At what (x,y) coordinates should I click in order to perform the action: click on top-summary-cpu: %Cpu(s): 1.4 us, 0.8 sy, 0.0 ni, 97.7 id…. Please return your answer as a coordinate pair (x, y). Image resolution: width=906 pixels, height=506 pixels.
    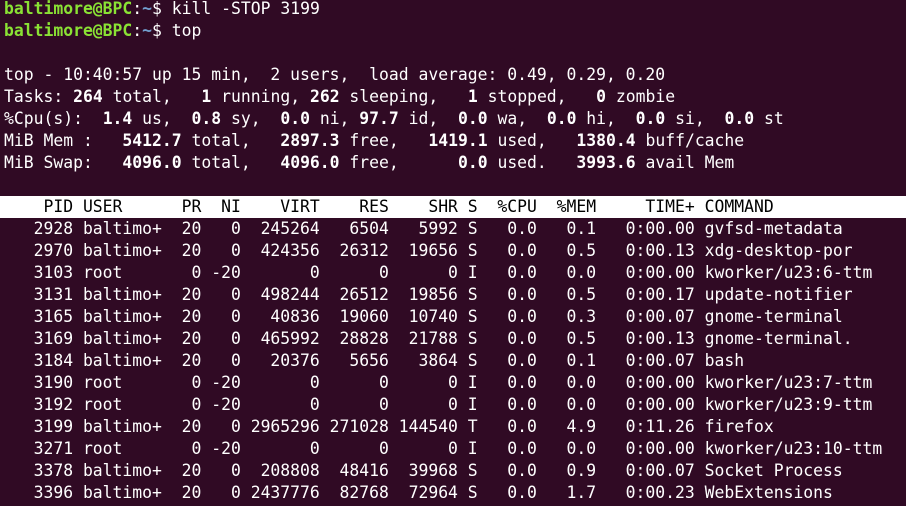
    Looking at the image, I should click on (394, 118).